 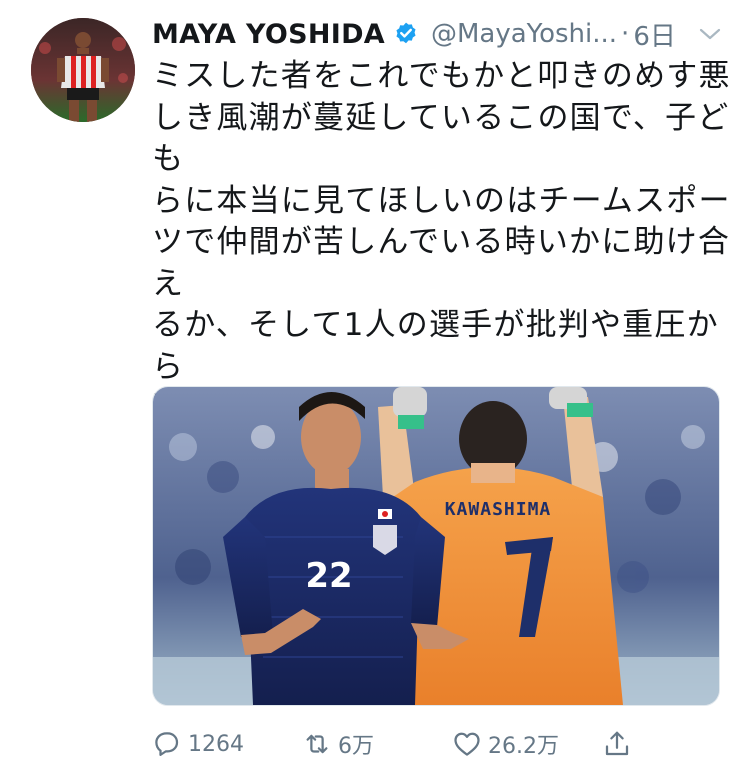 What do you see at coordinates (216, 744) in the screenshot?
I see `reply-count: 1264` at bounding box center [216, 744].